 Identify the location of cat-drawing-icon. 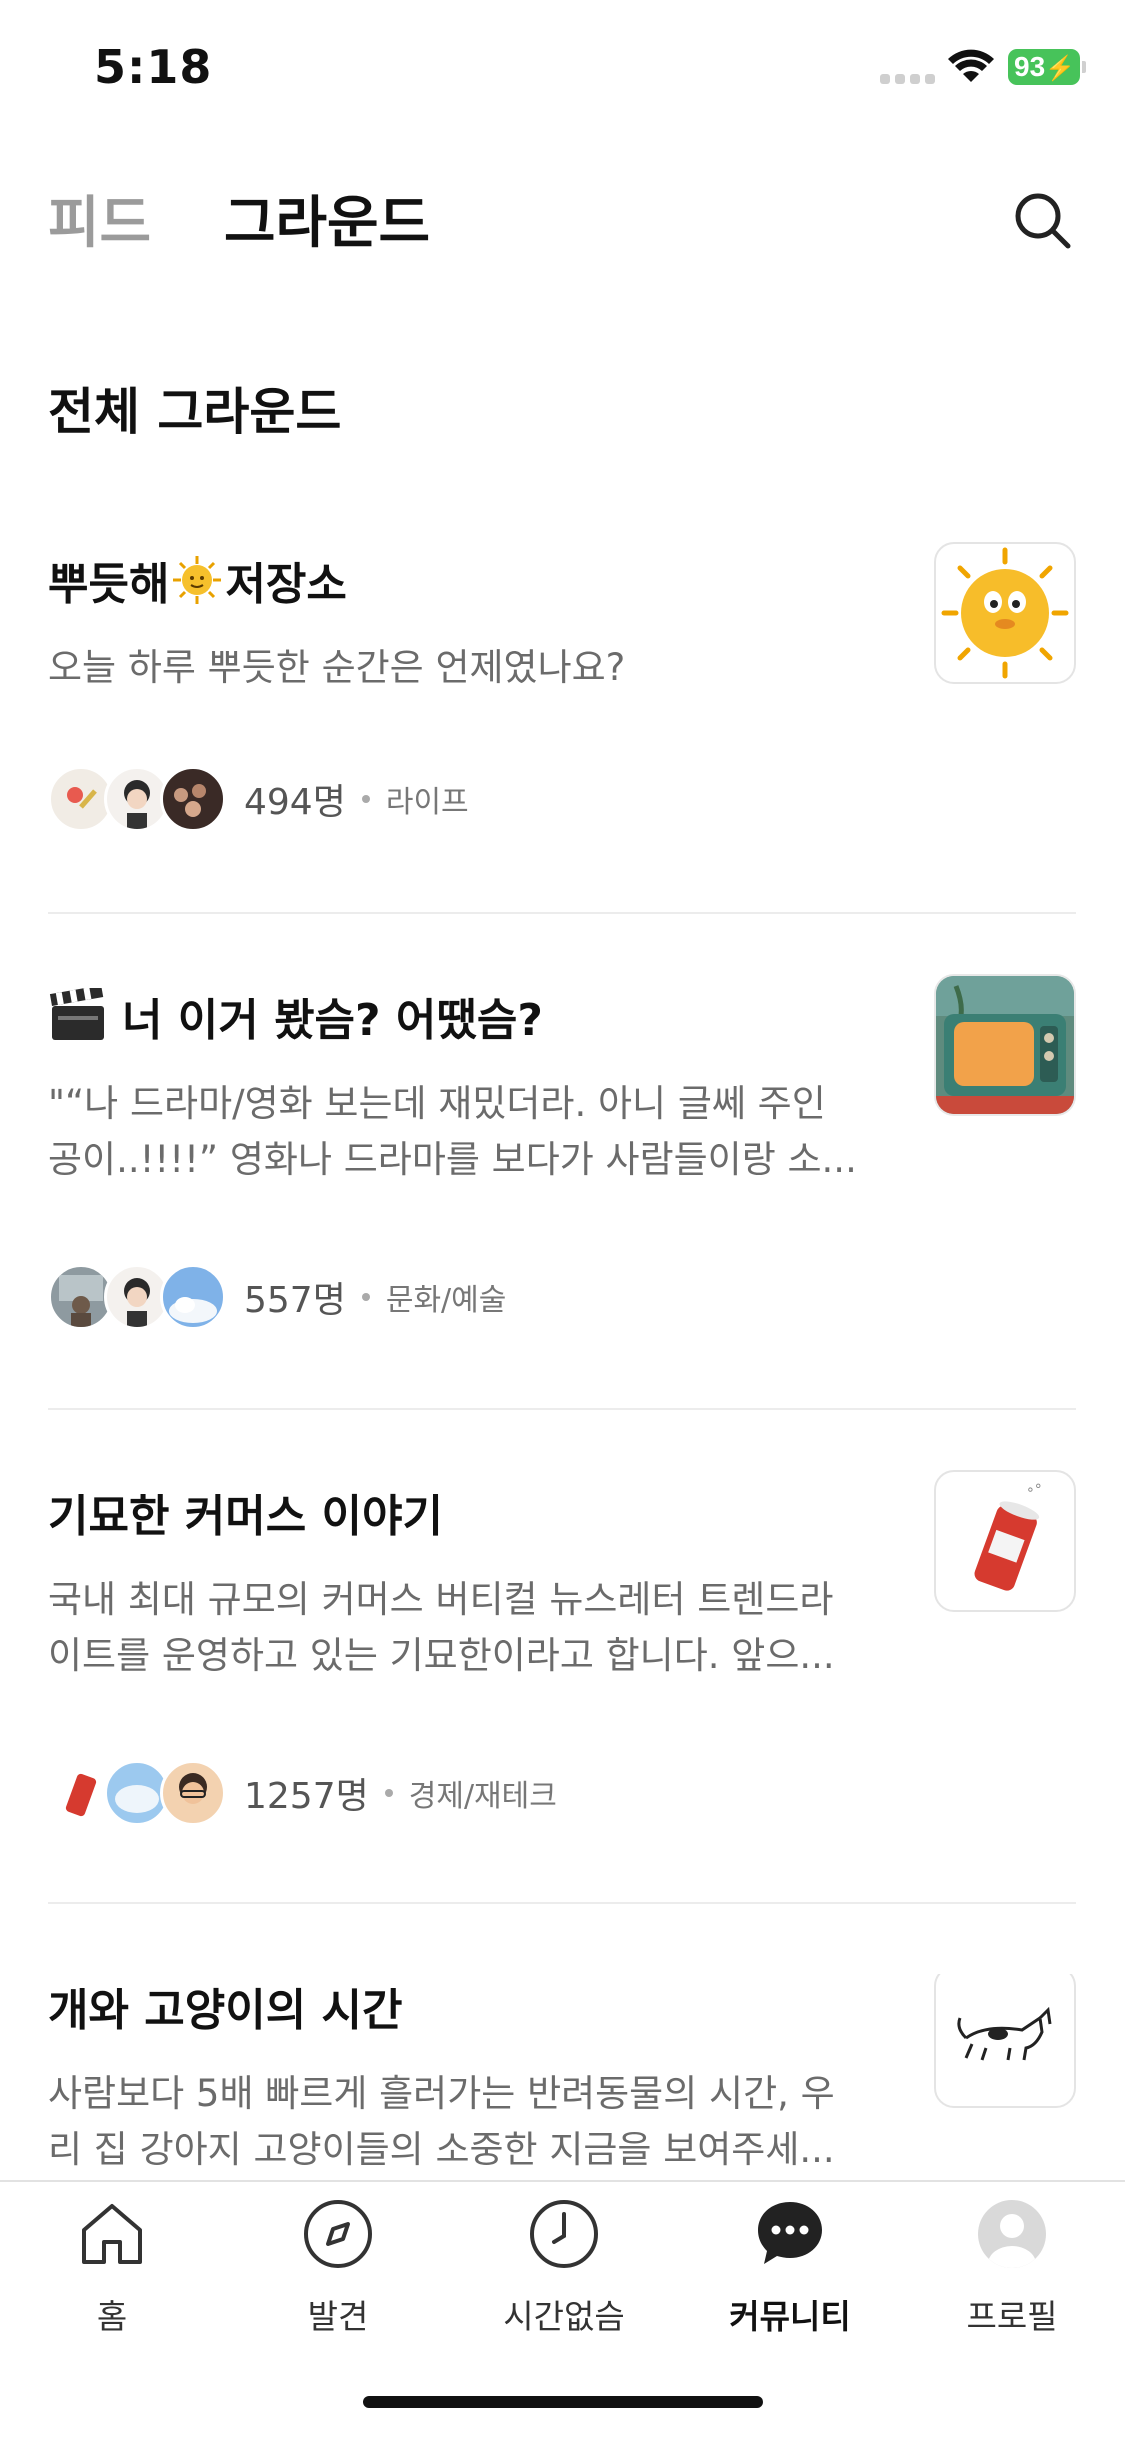
(1004, 2033).